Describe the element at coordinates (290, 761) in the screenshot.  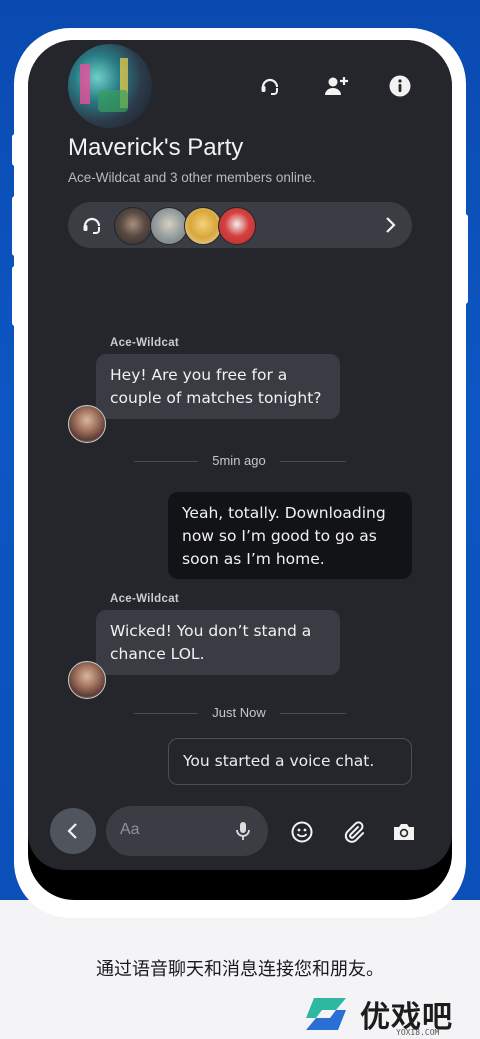
I see `voice-chat-notice: You started a voice chat.` at that location.